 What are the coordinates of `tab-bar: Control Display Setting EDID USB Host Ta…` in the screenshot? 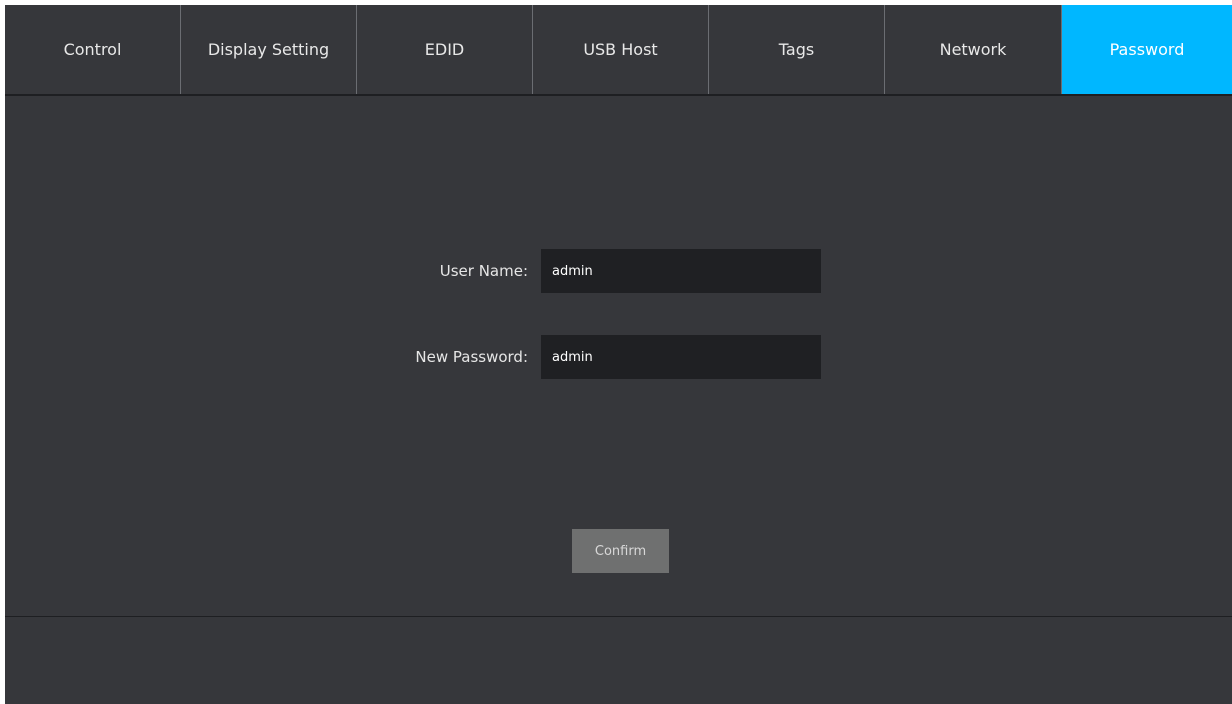 It's located at (618, 50).